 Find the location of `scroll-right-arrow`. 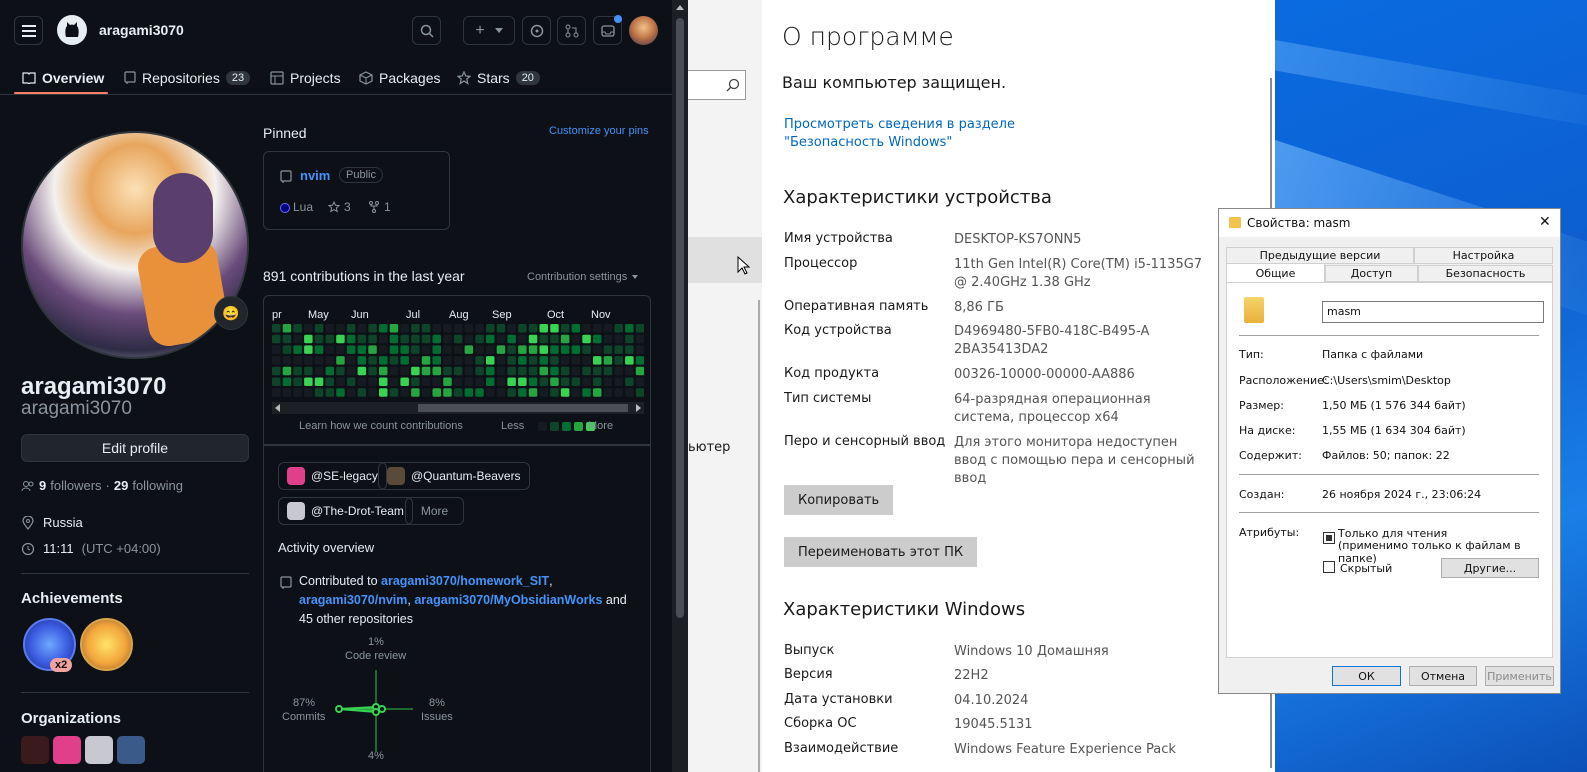

scroll-right-arrow is located at coordinates (638, 408).